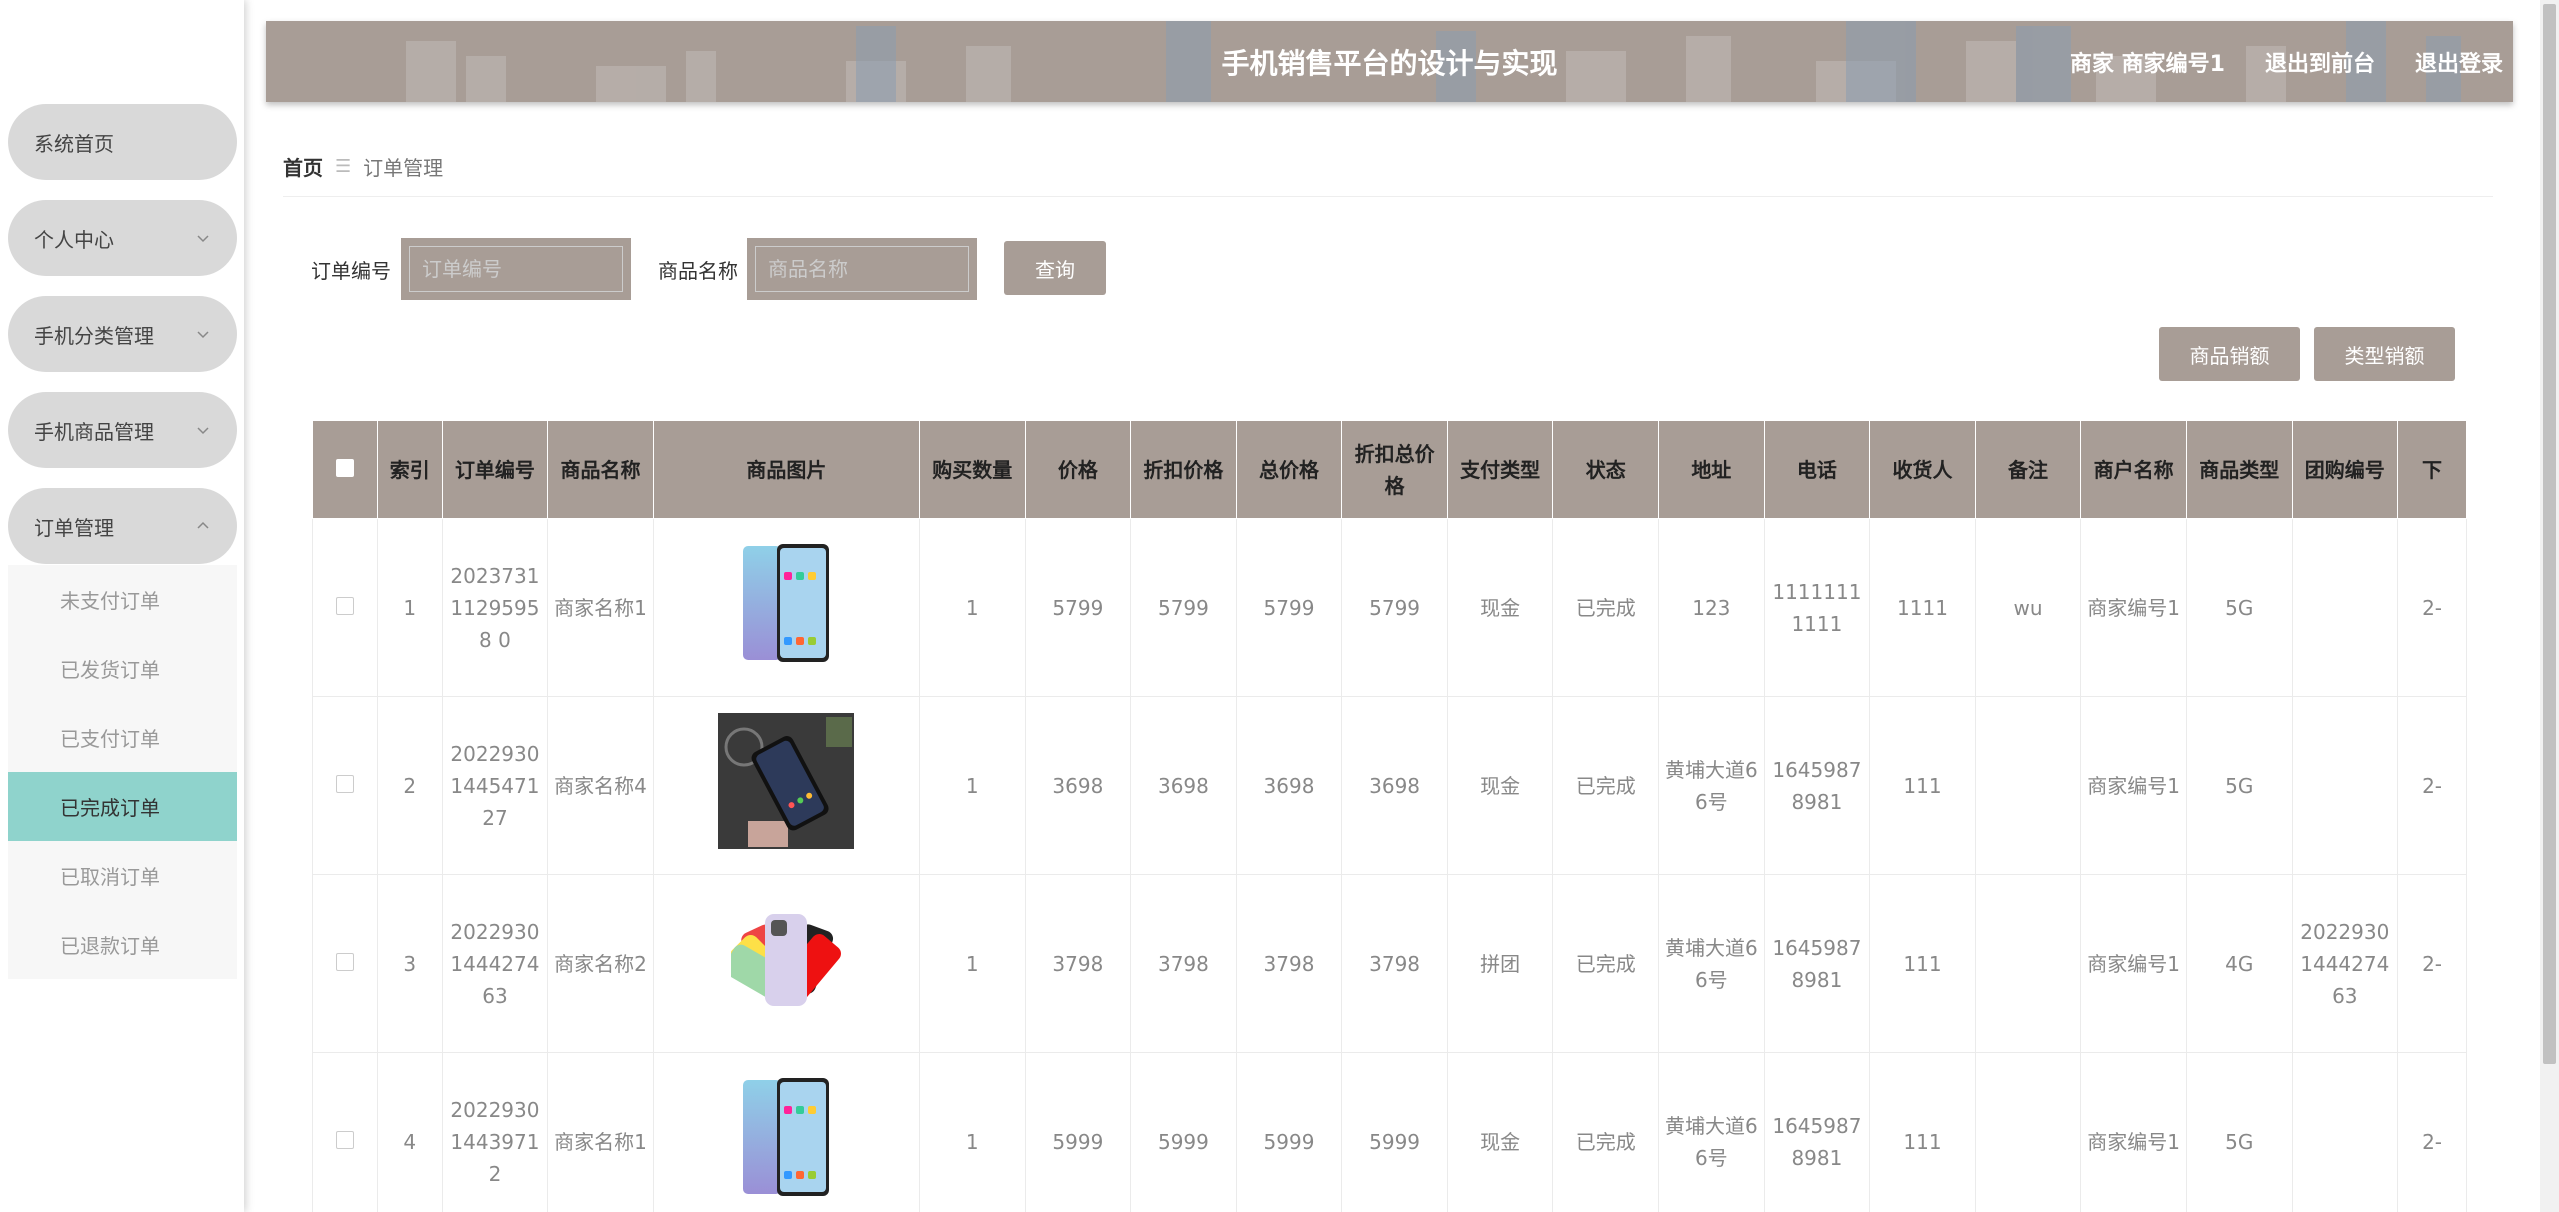  I want to click on submenu-unpaid: 未支付订单, so click(122, 599).